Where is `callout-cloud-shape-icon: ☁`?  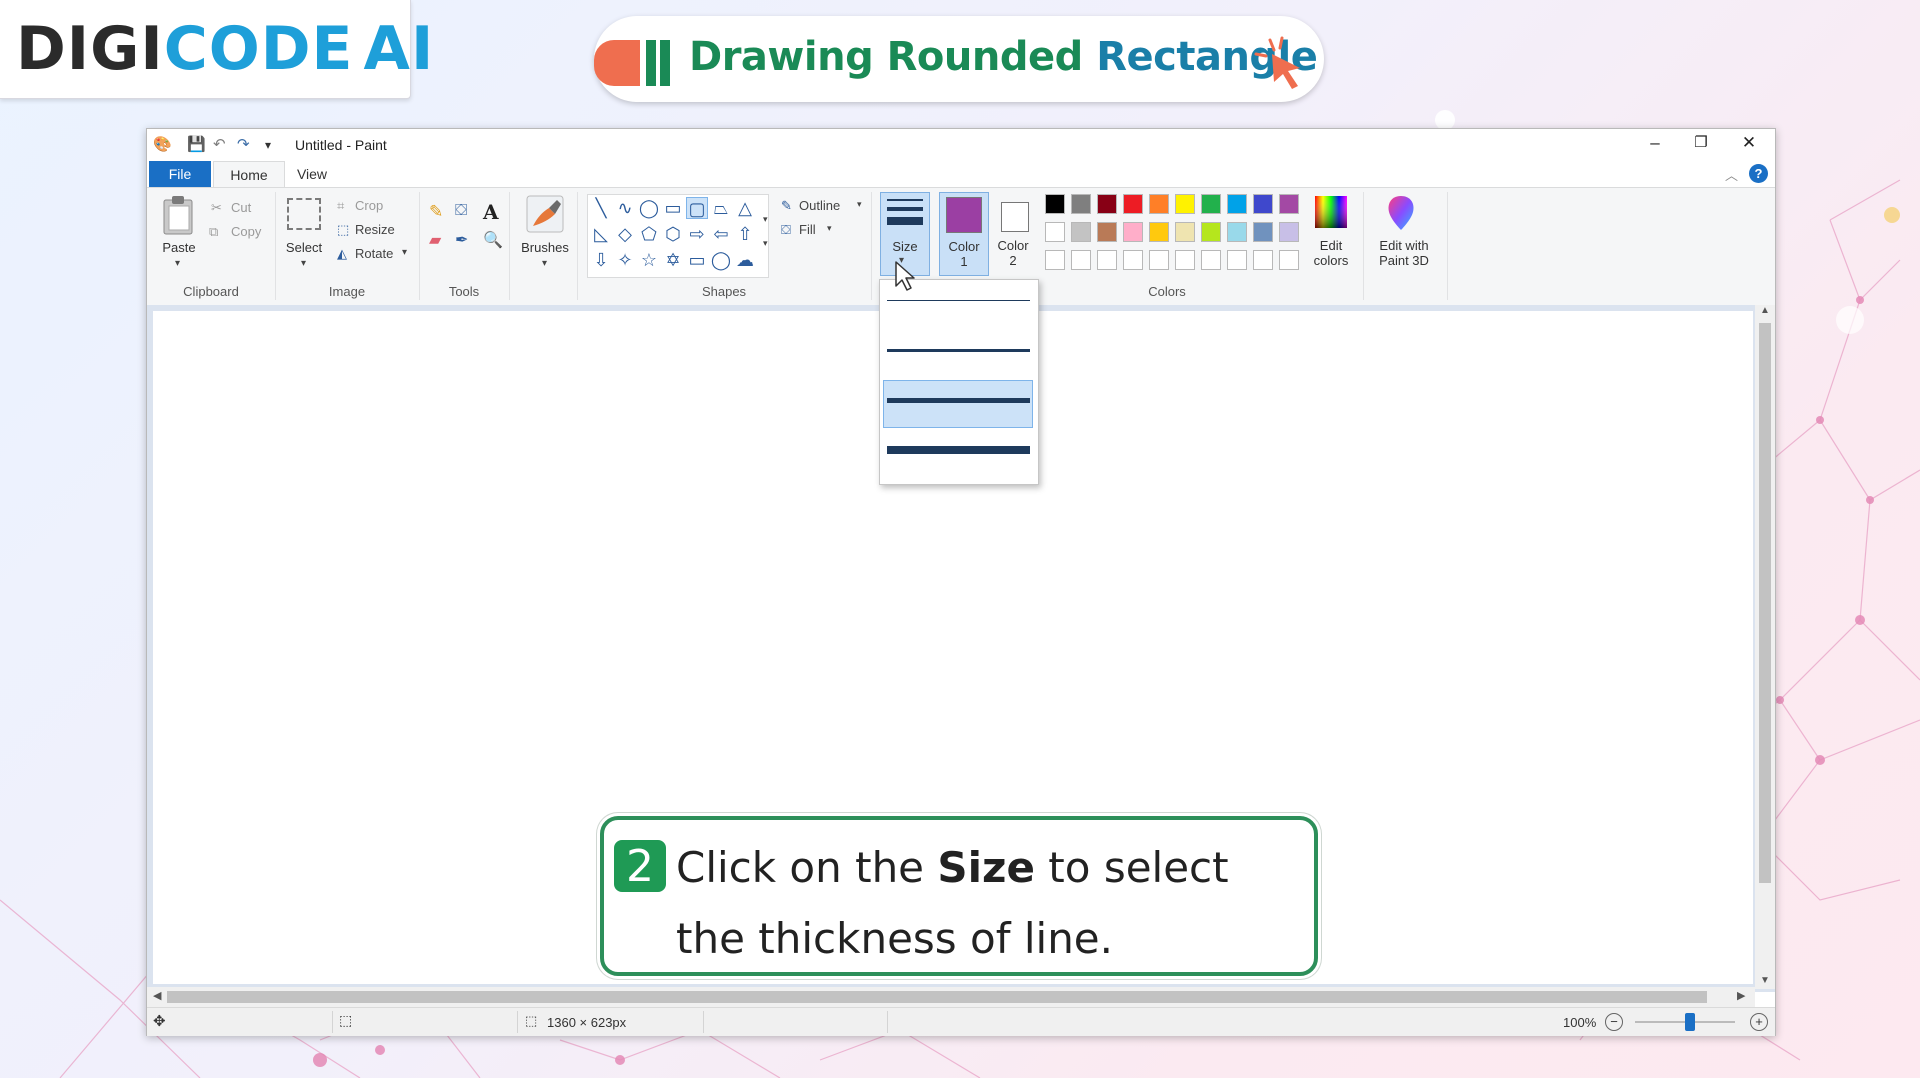 callout-cloud-shape-icon: ☁ is located at coordinates (745, 260).